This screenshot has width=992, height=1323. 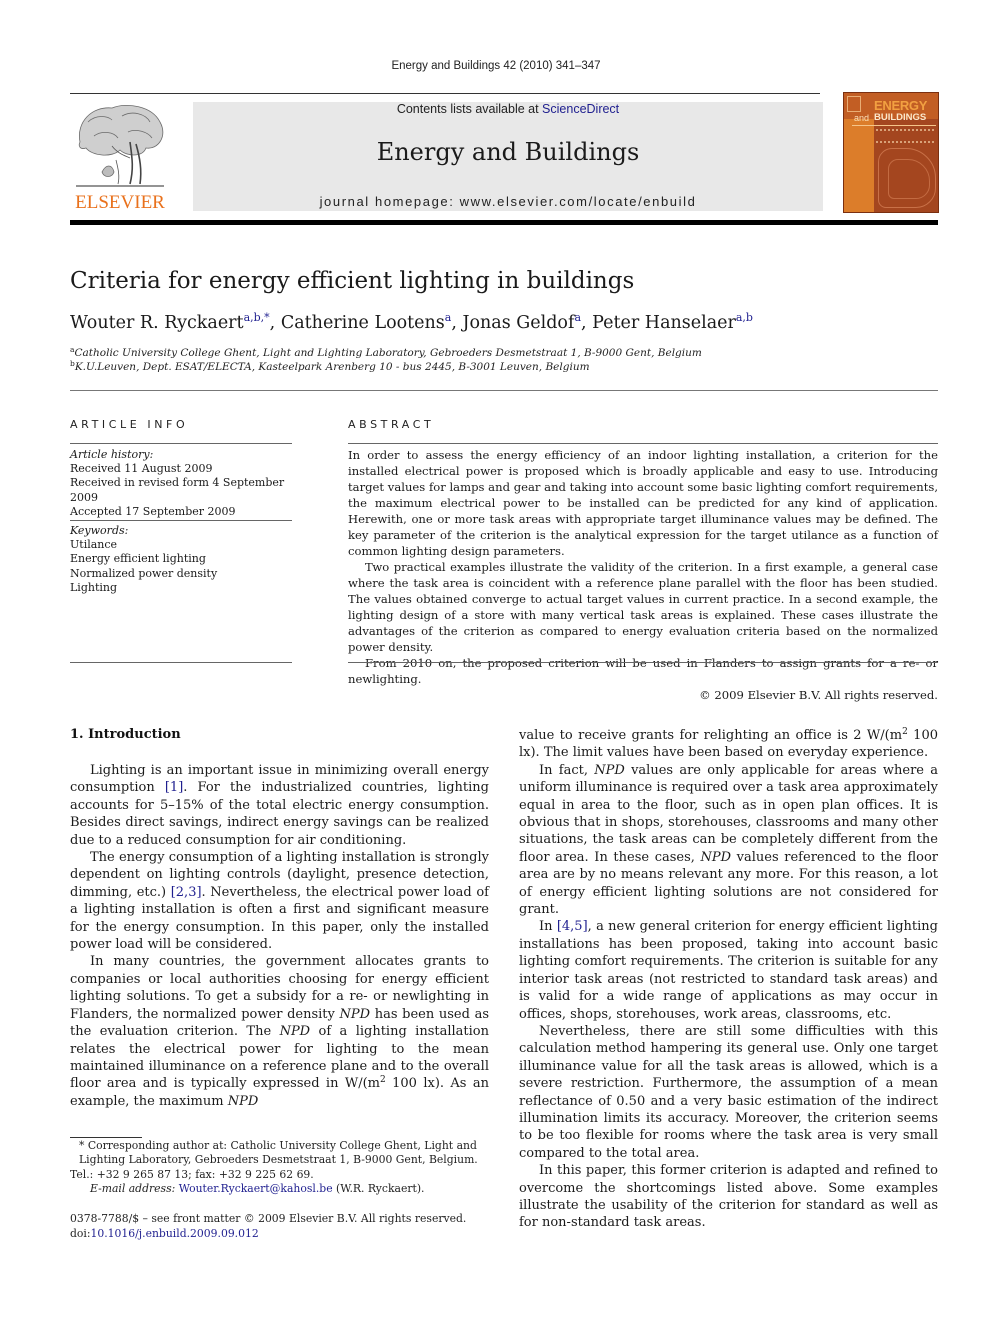 I want to click on keyword-item: Energy efficient lighting, so click(x=138, y=559).